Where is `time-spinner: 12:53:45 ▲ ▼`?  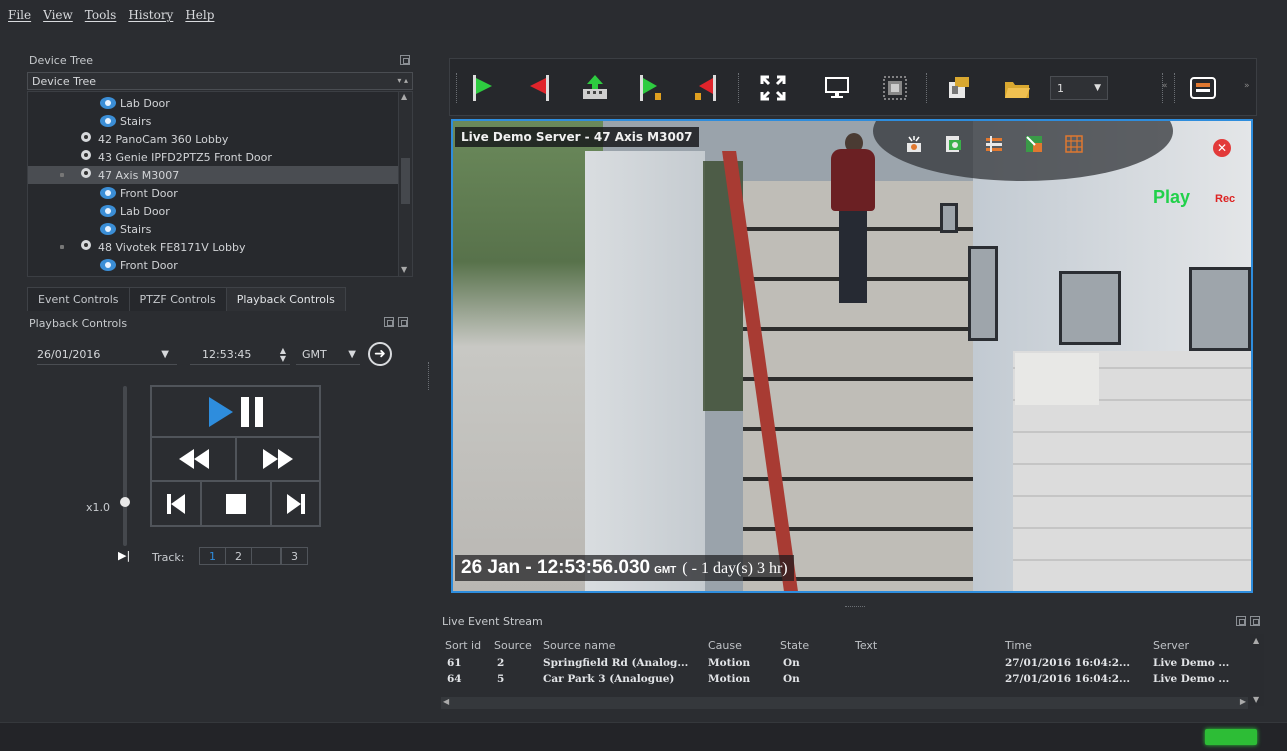
time-spinner: 12:53:45 ▲ ▼ is located at coordinates (240, 355).